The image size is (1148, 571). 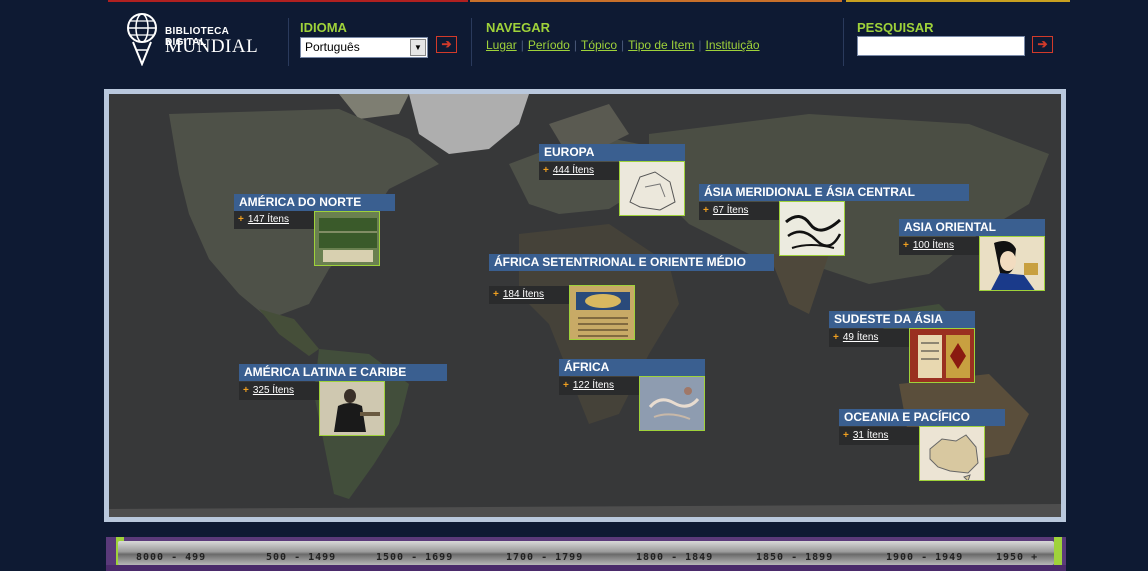 I want to click on thumbnail-africa, so click(x=672, y=403).